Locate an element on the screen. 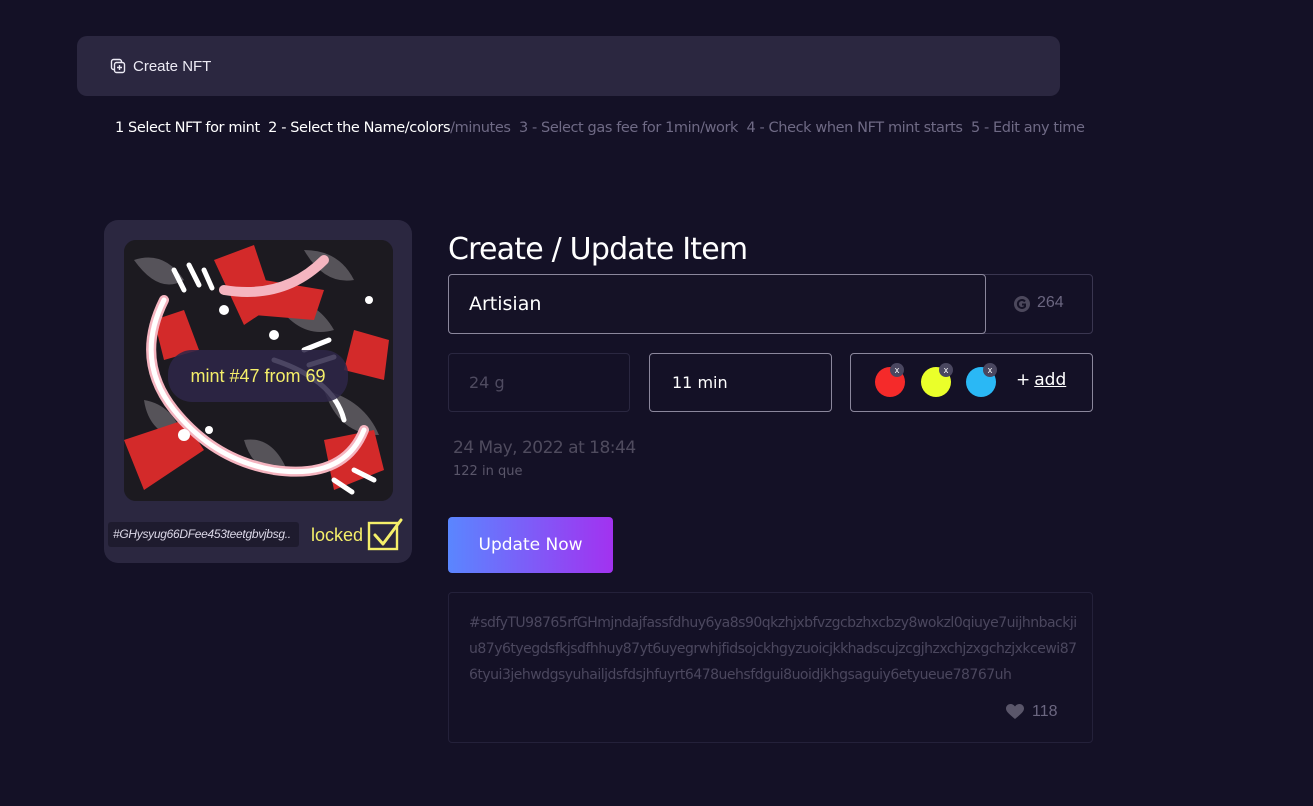 The width and height of the screenshot is (1313, 806). update-now-button: Update Now is located at coordinates (530, 545).